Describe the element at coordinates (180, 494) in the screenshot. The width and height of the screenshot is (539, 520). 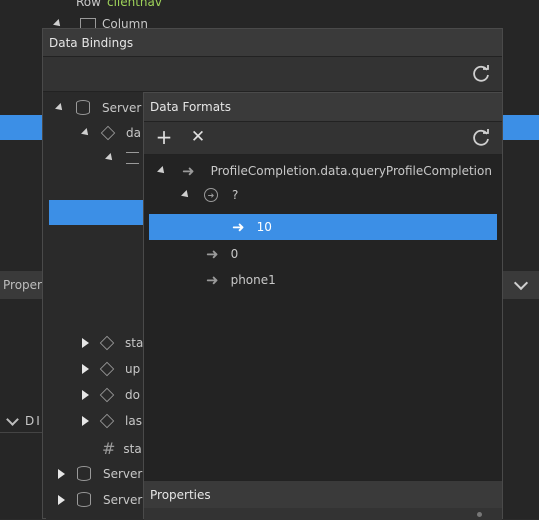
I see `properties-title: Properties` at that location.